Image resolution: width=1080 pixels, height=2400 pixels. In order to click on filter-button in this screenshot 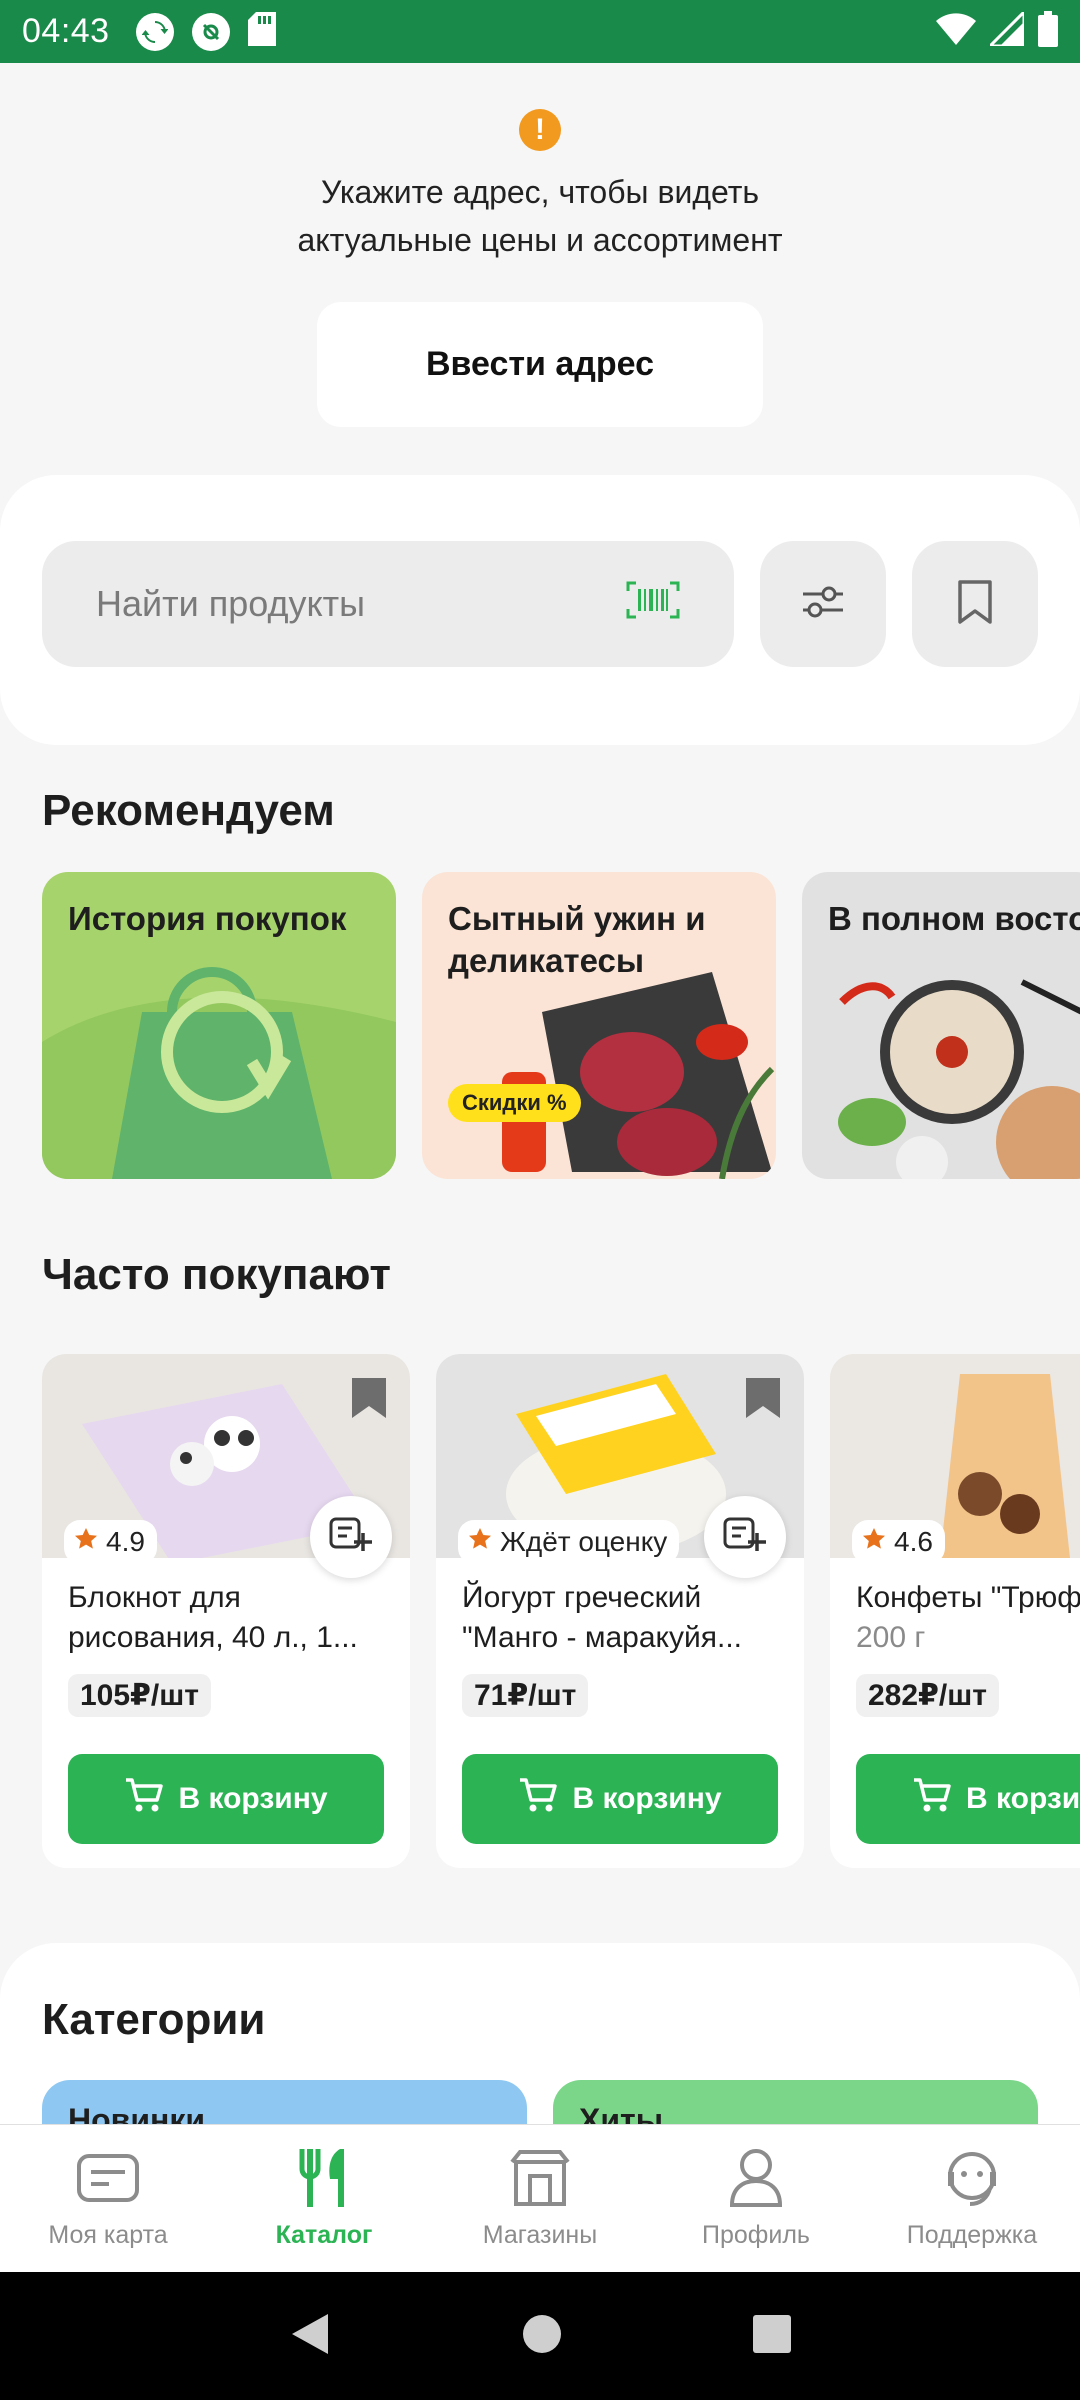, I will do `click(823, 604)`.